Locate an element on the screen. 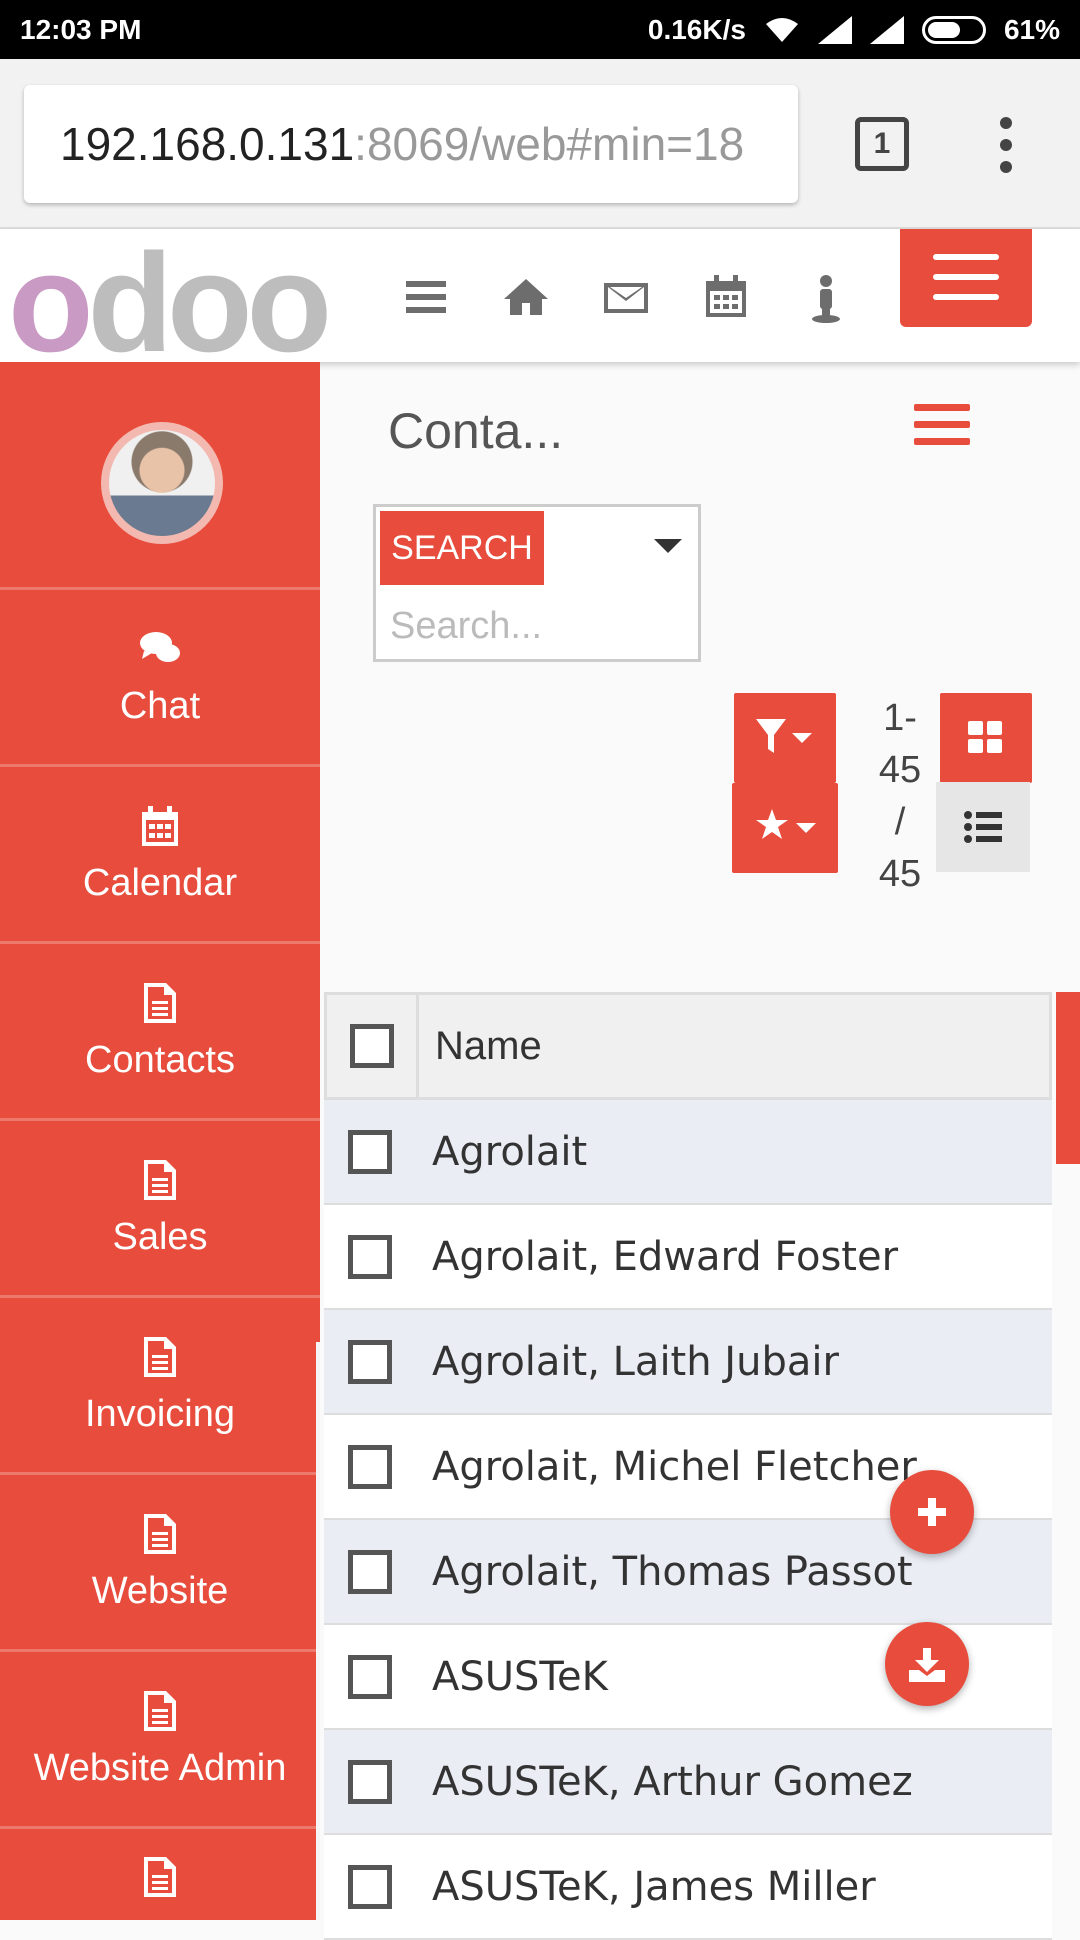 The width and height of the screenshot is (1080, 1940). browser-toolbar: 192.168.0.131:8069/web#min=18 1 is located at coordinates (540, 144).